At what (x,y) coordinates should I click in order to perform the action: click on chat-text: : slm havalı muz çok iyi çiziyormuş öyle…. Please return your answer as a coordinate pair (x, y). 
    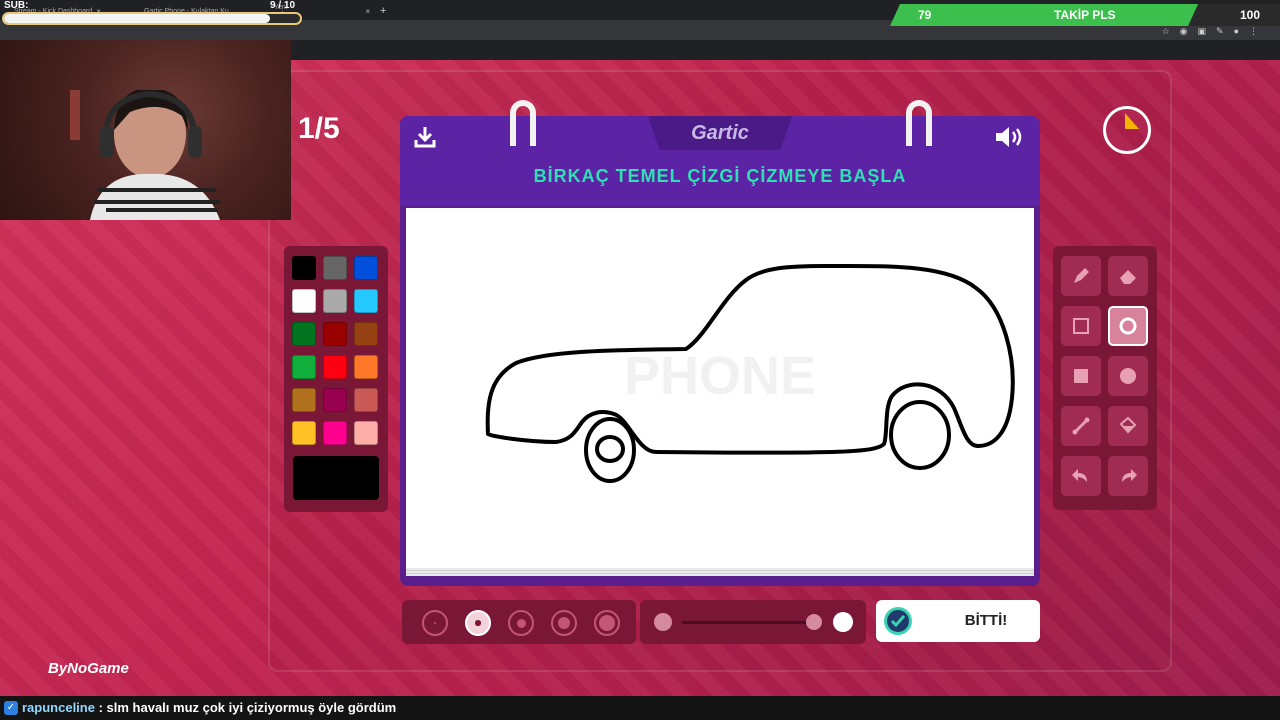
    Looking at the image, I should click on (247, 707).